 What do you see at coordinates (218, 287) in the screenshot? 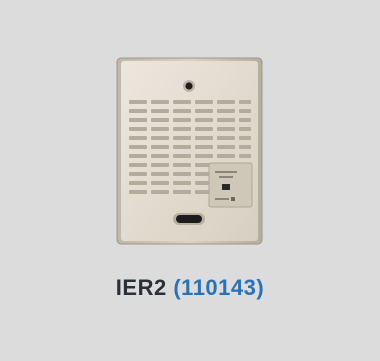
I see `product-part-number: (110143)` at bounding box center [218, 287].